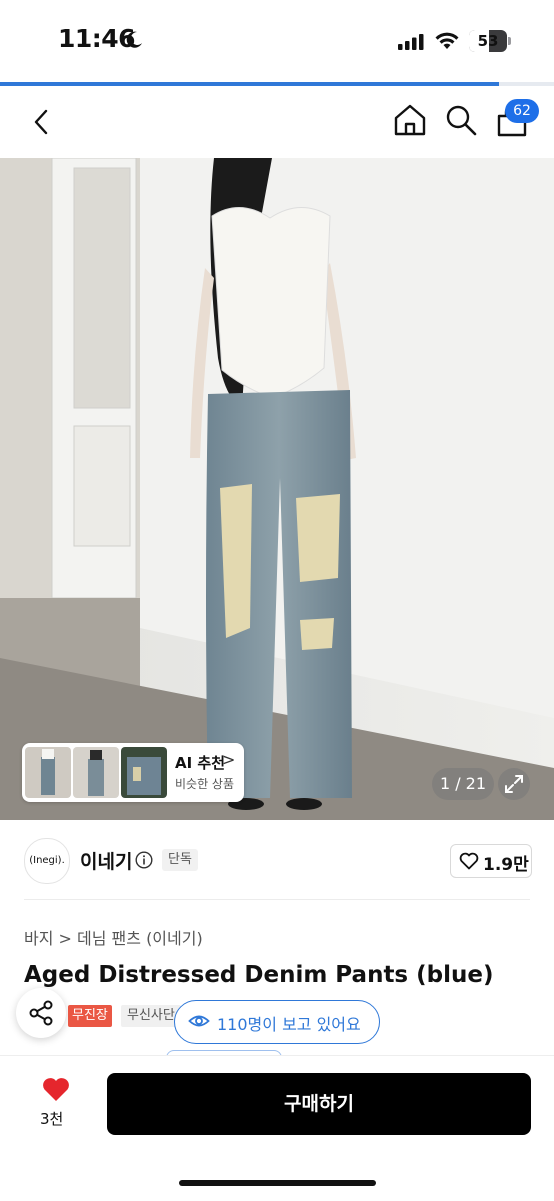 The height and width of the screenshot is (1201, 554). I want to click on heart-filled-icon, so click(56, 1089).